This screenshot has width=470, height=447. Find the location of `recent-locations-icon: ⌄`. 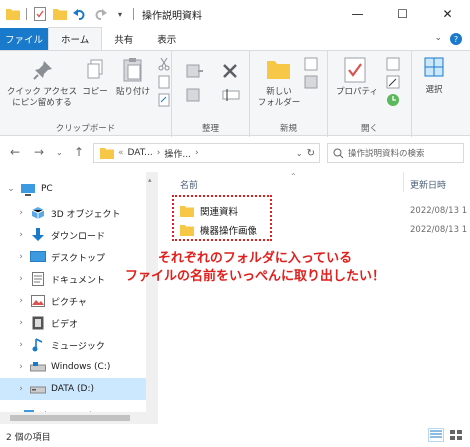

recent-locations-icon: ⌄ is located at coordinates (59, 152).